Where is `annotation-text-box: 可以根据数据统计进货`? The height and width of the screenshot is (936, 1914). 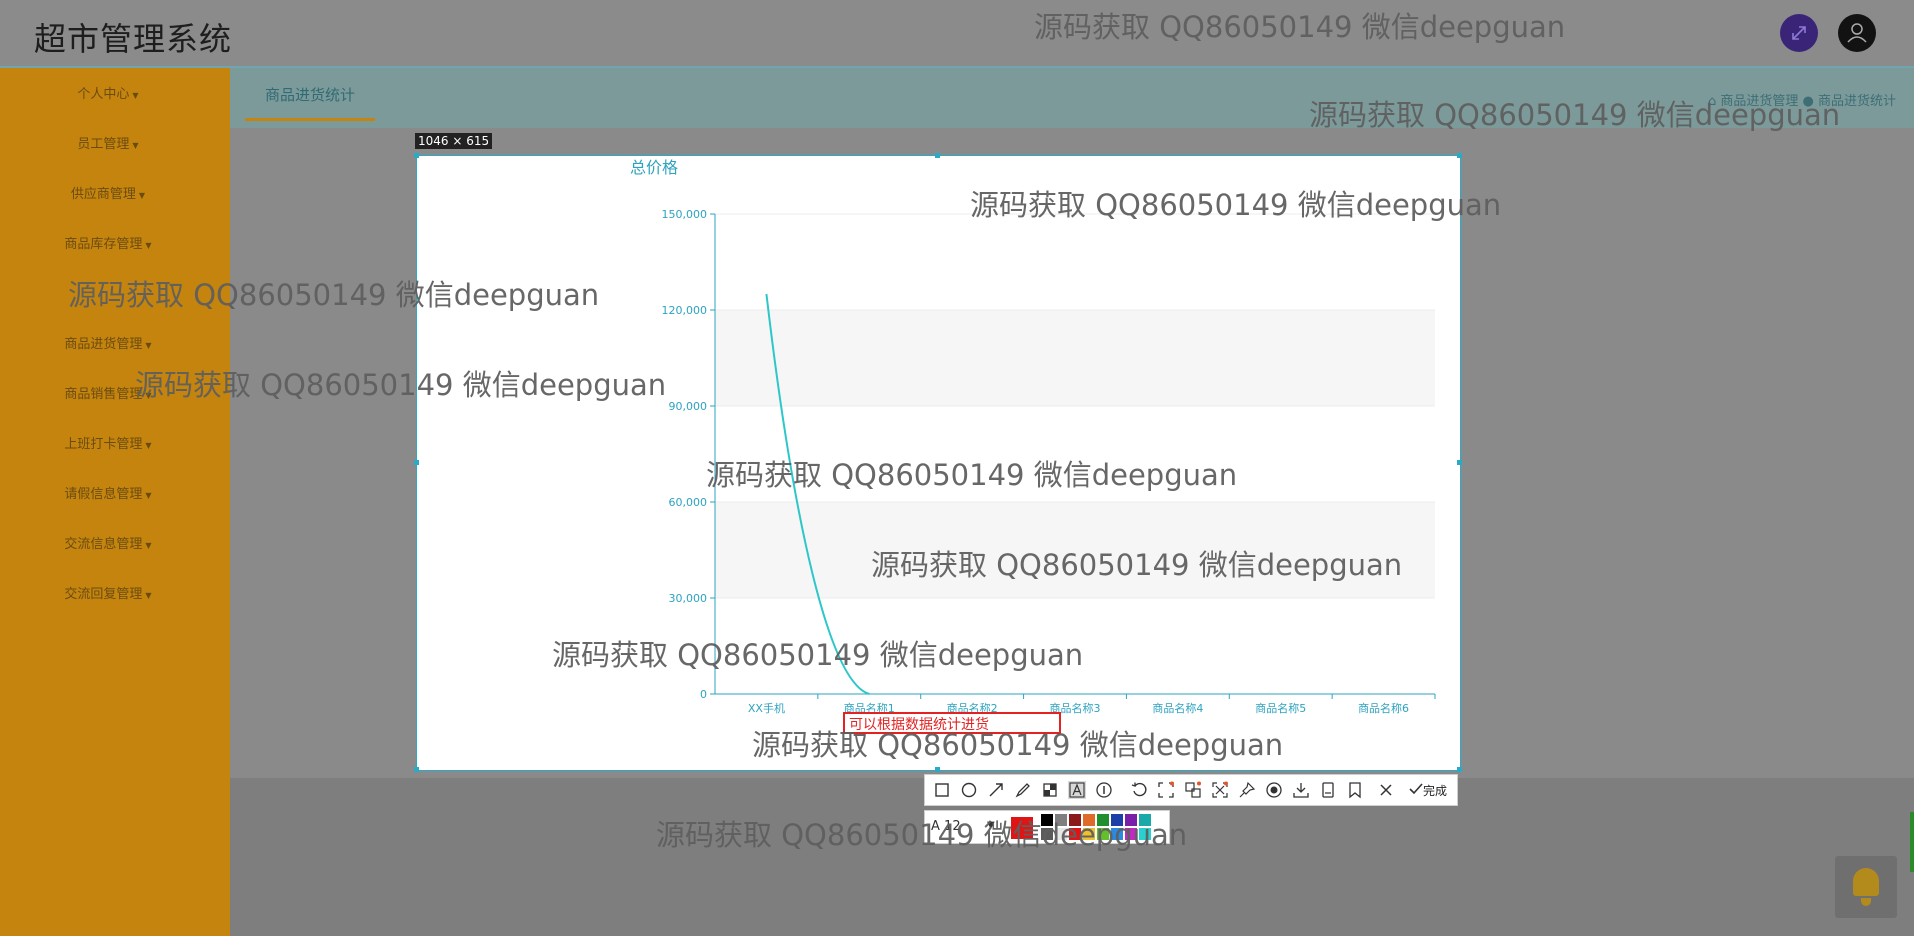 annotation-text-box: 可以根据数据统计进货 is located at coordinates (952, 723).